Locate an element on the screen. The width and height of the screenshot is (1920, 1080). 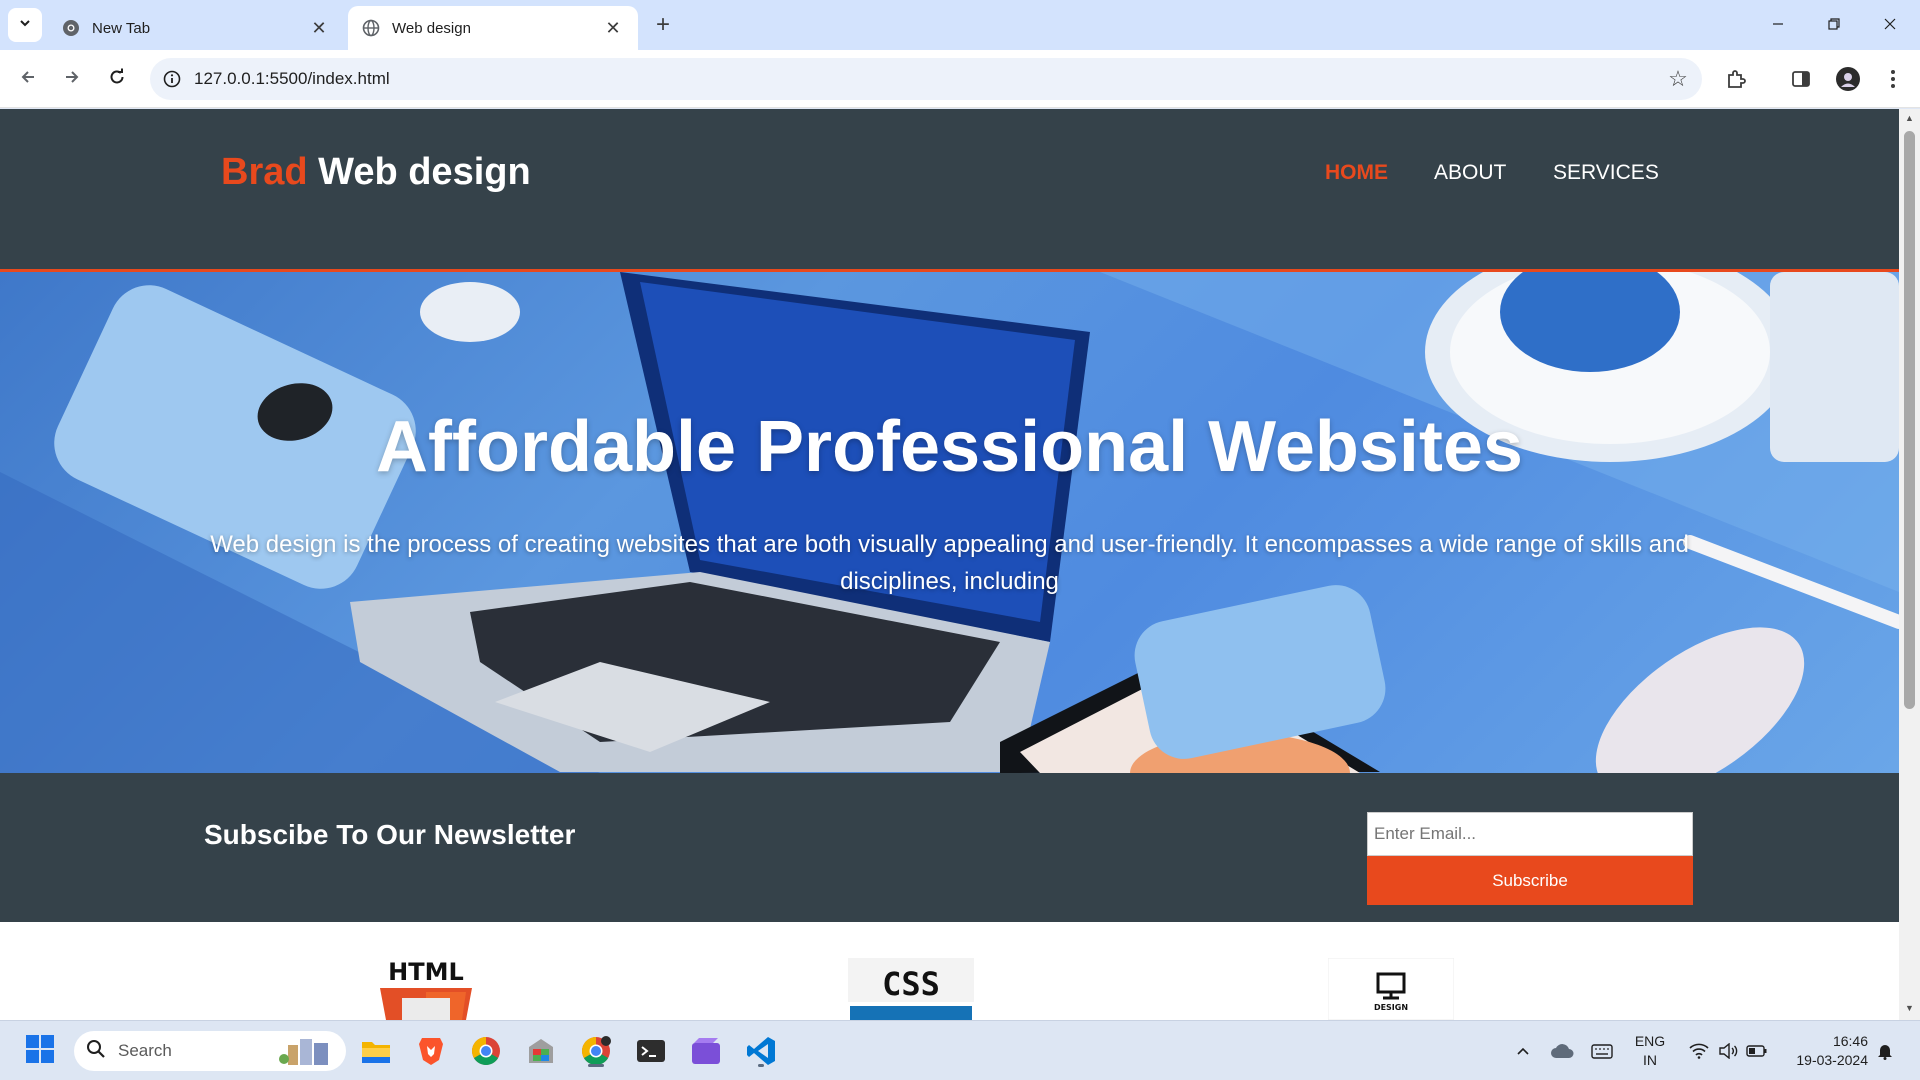
restore-button is located at coordinates (1834, 25).